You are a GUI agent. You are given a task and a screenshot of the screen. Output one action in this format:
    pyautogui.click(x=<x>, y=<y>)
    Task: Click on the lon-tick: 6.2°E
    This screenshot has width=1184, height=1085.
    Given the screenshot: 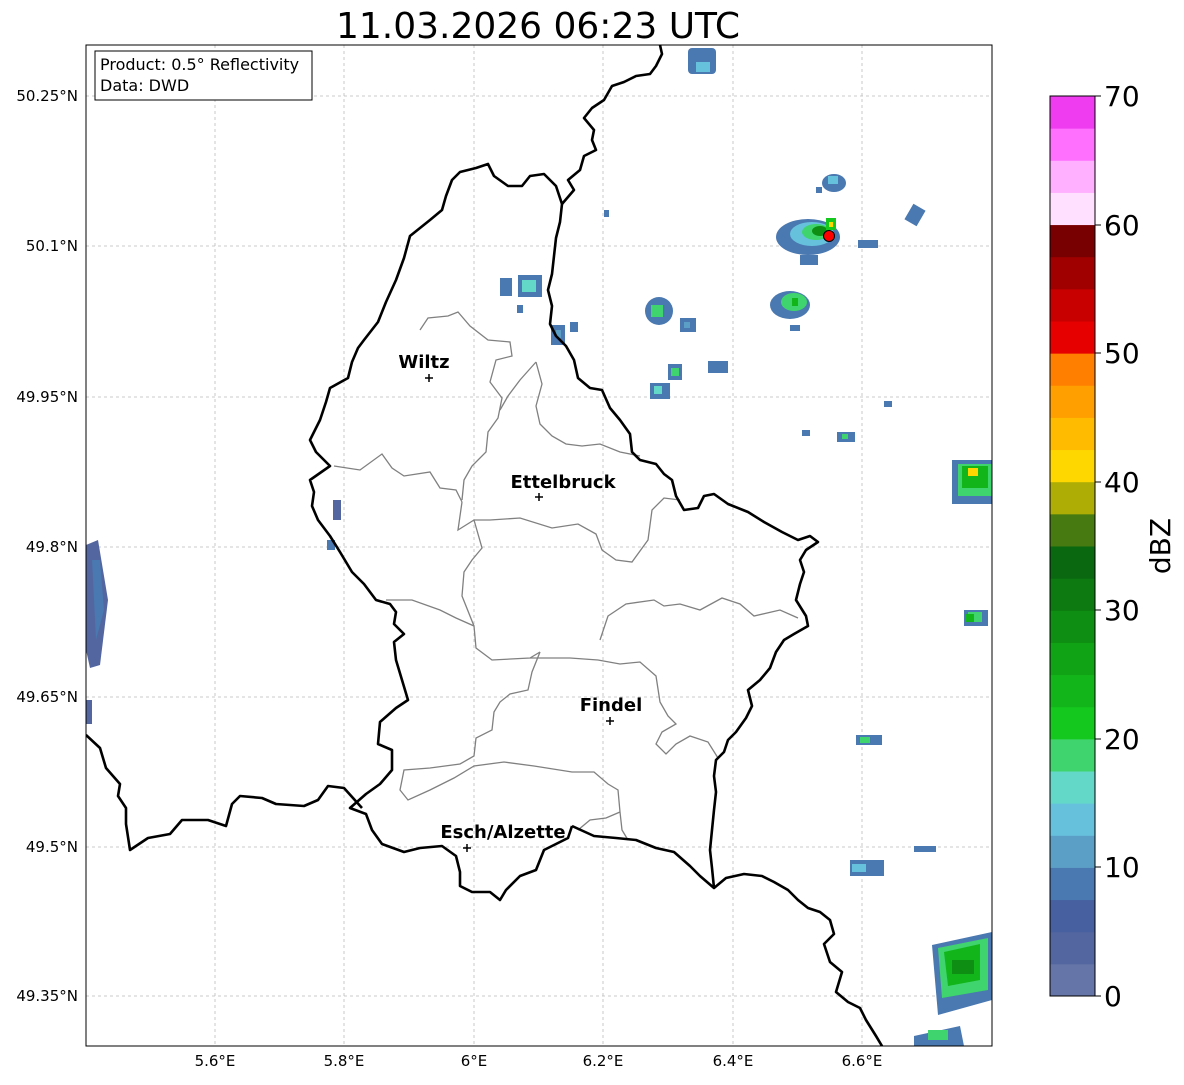 What is the action you would take?
    pyautogui.click(x=603, y=1061)
    